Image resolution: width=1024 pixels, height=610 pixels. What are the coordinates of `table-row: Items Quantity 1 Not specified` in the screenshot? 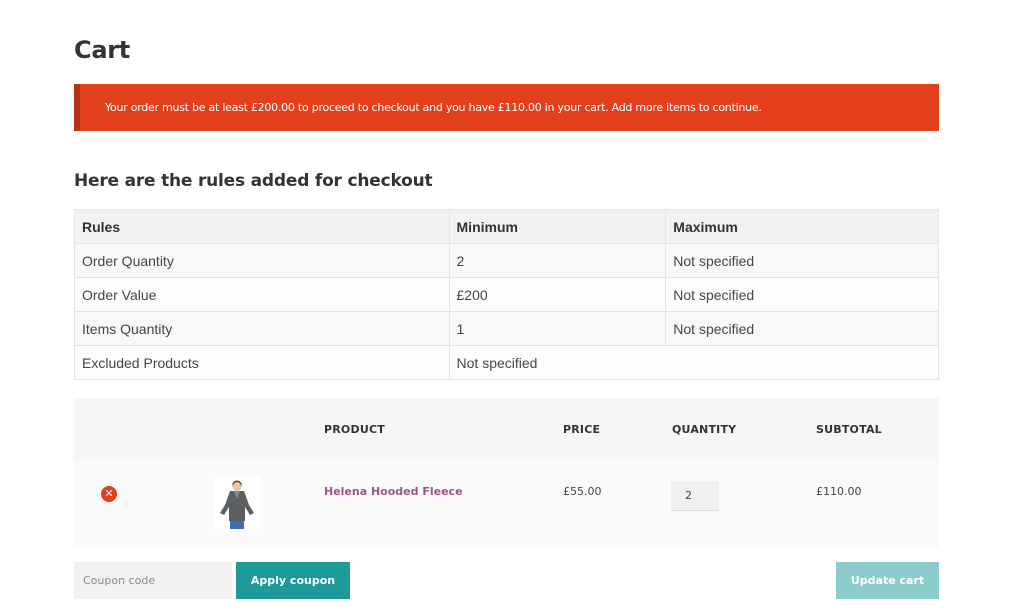 It's located at (506, 328).